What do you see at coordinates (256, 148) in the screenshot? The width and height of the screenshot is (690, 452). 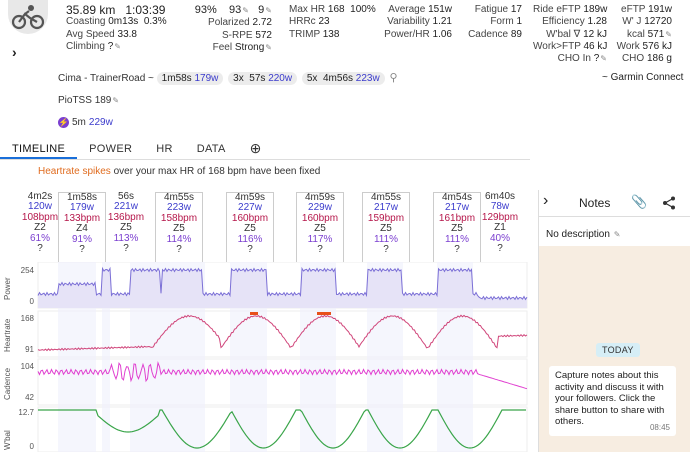 I see `add-tab-icon: ⊕` at bounding box center [256, 148].